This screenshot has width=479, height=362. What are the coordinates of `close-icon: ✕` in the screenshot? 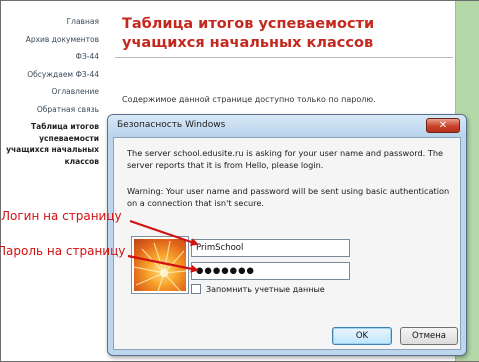 It's located at (443, 125).